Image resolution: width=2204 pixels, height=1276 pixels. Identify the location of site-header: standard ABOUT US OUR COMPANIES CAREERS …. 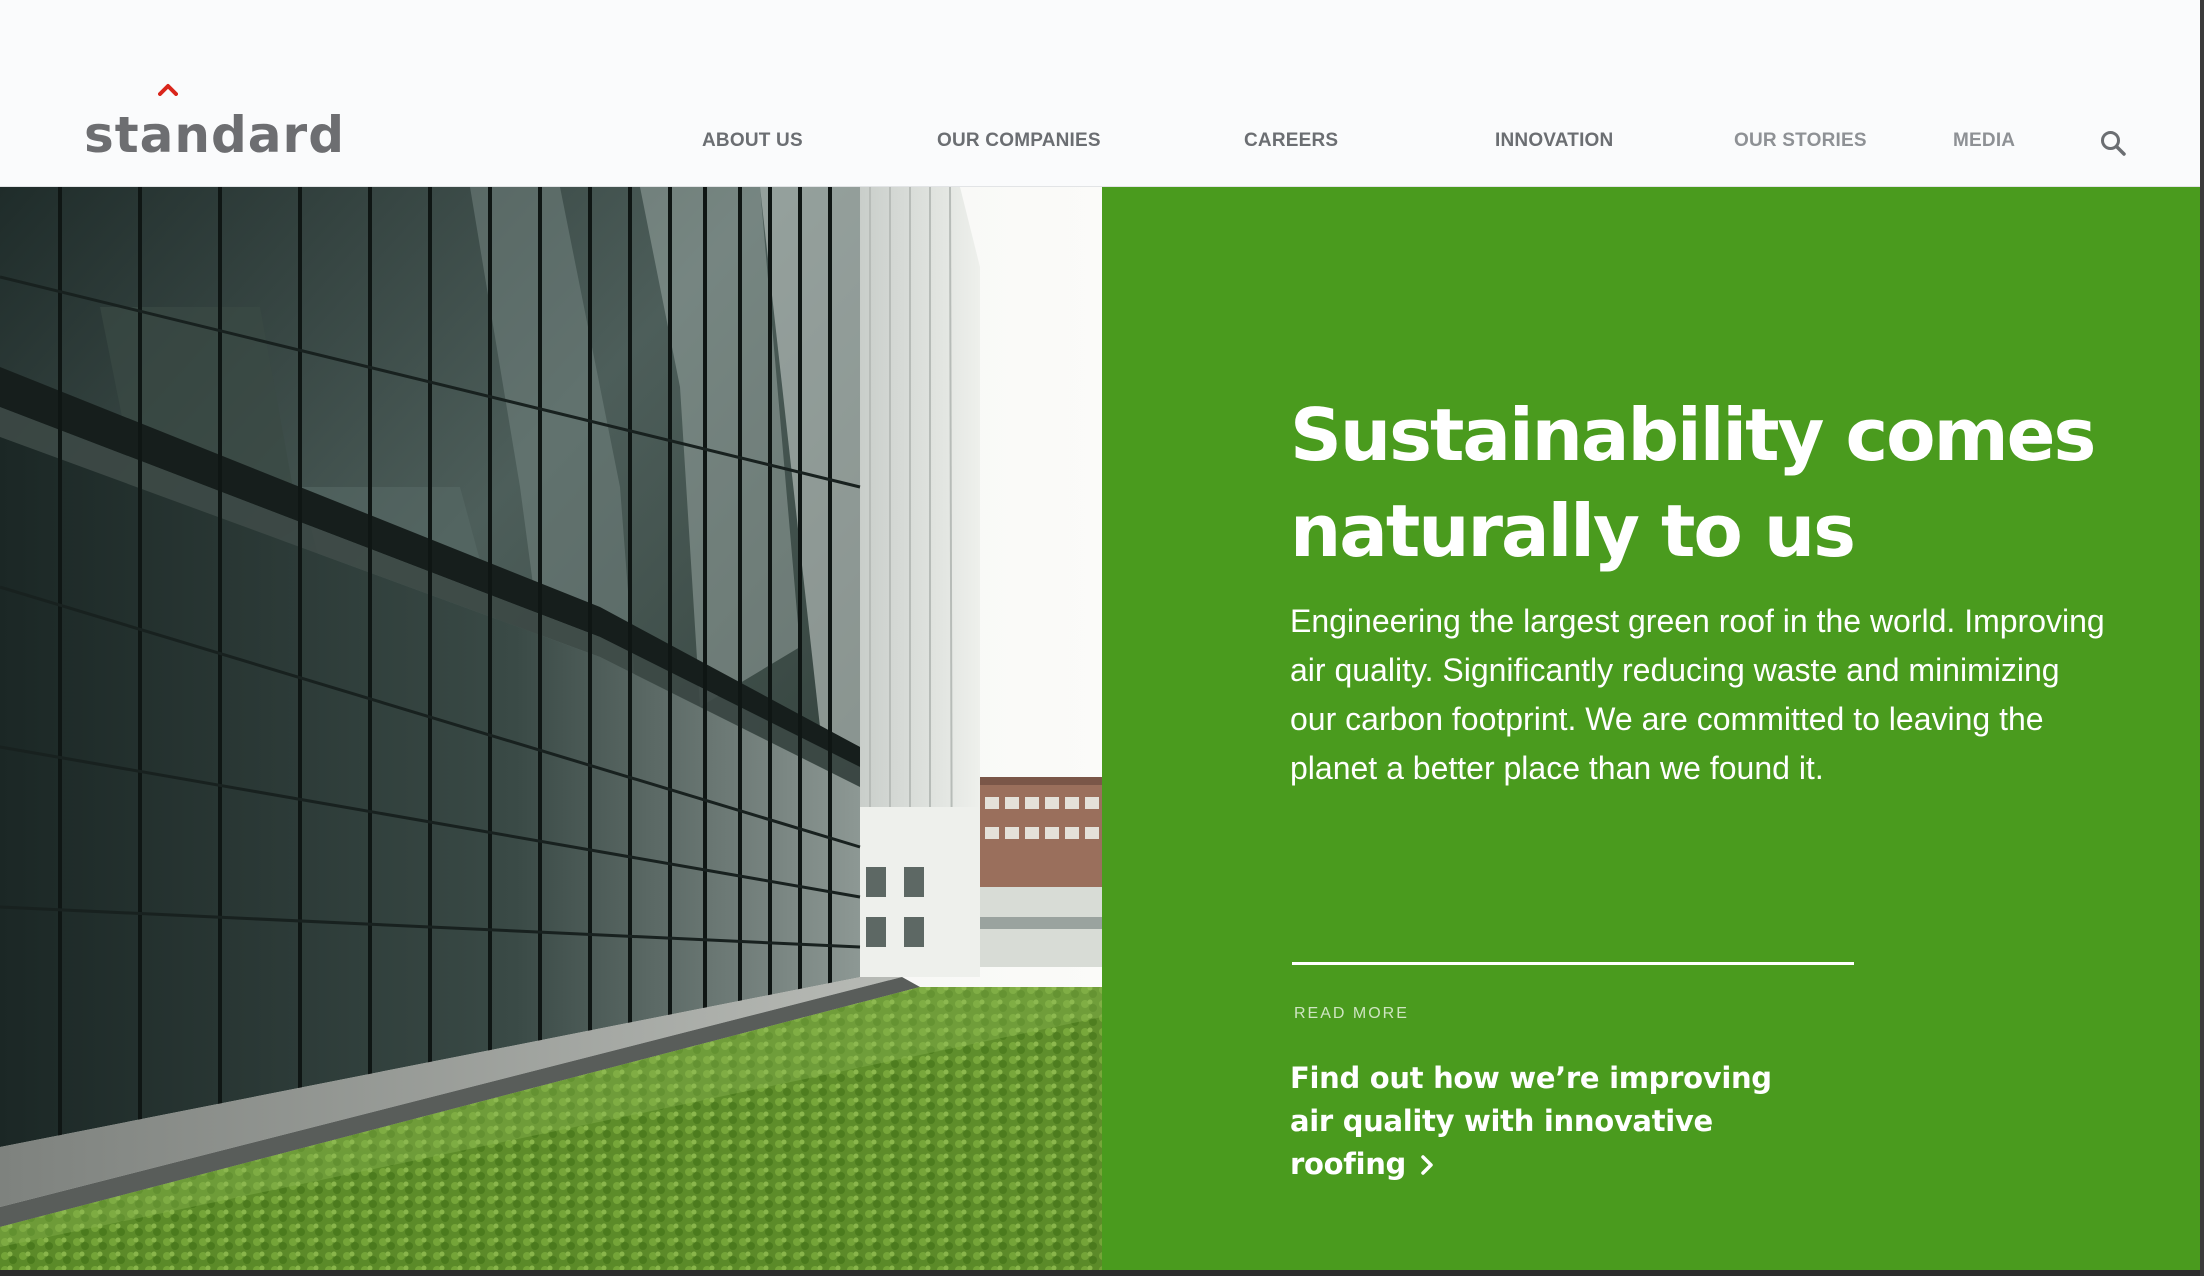
(1100, 93).